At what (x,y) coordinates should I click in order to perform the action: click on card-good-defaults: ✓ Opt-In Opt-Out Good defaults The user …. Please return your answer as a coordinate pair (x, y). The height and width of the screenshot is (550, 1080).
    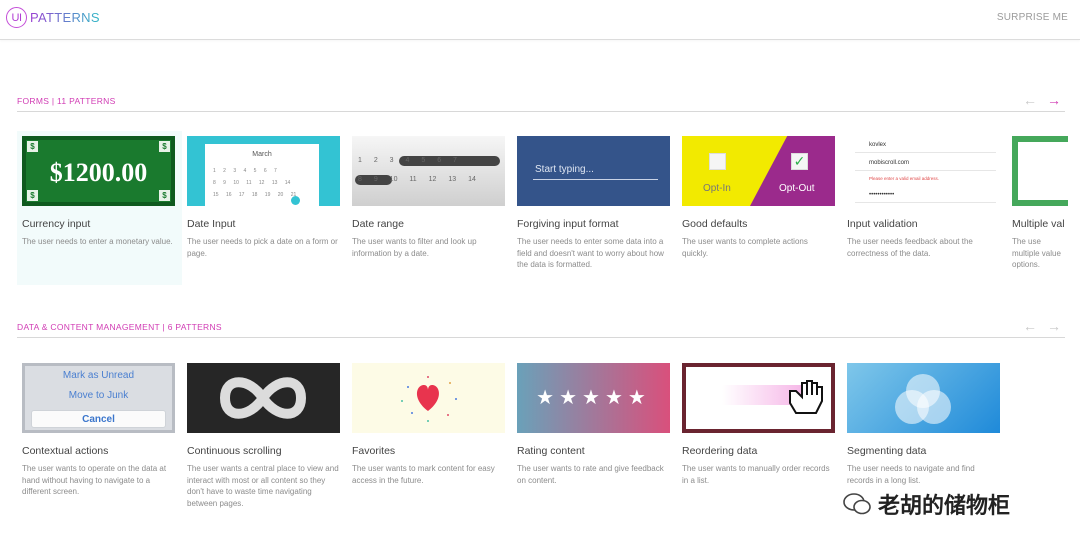
    Looking at the image, I should click on (762, 197).